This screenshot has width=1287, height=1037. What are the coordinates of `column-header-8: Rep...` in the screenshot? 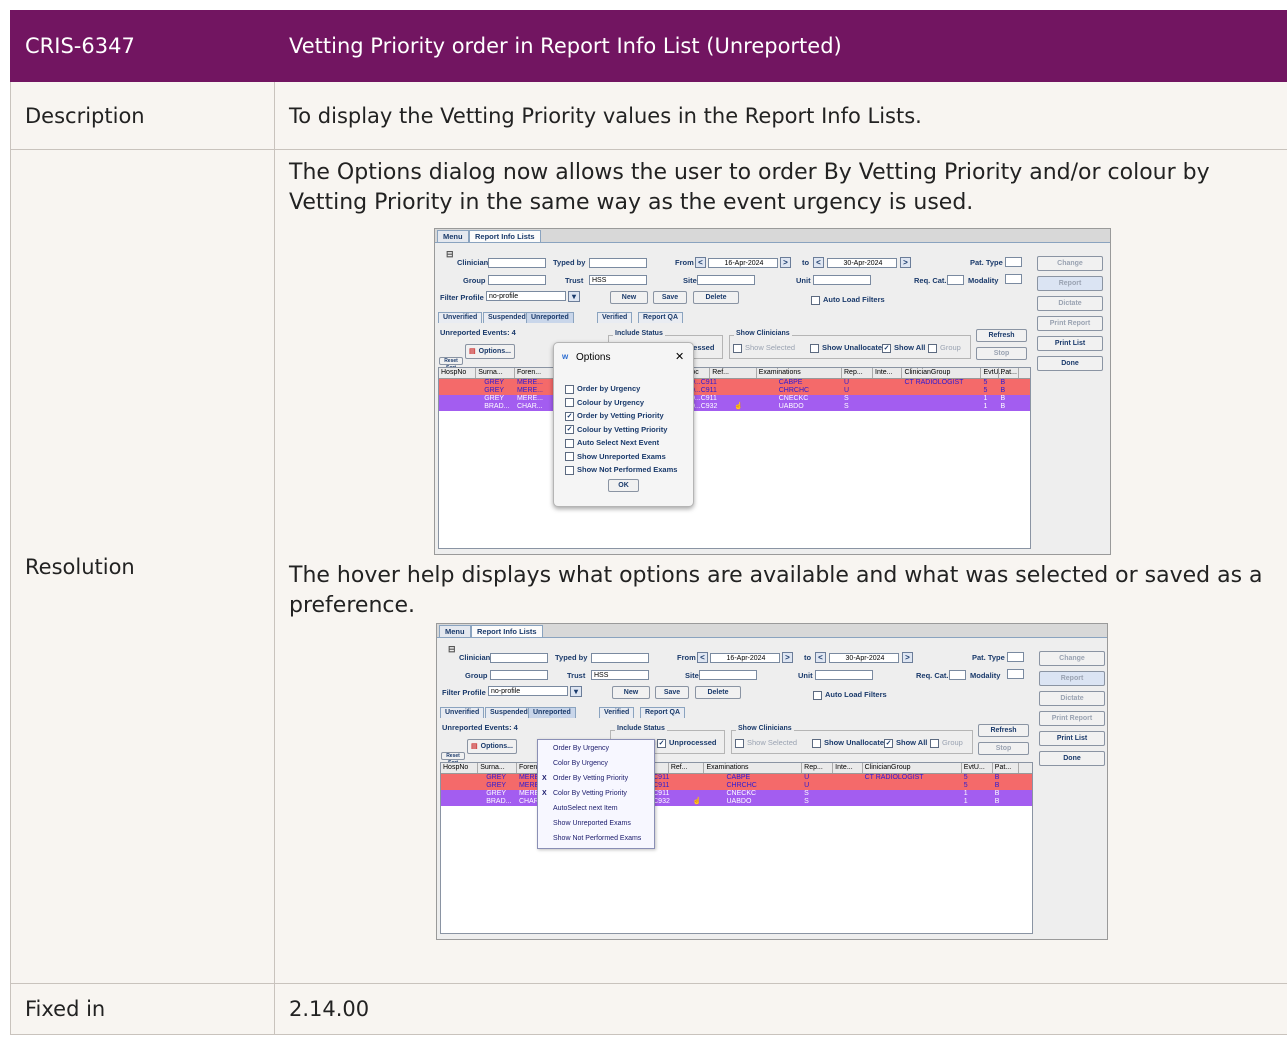 It's located at (818, 768).